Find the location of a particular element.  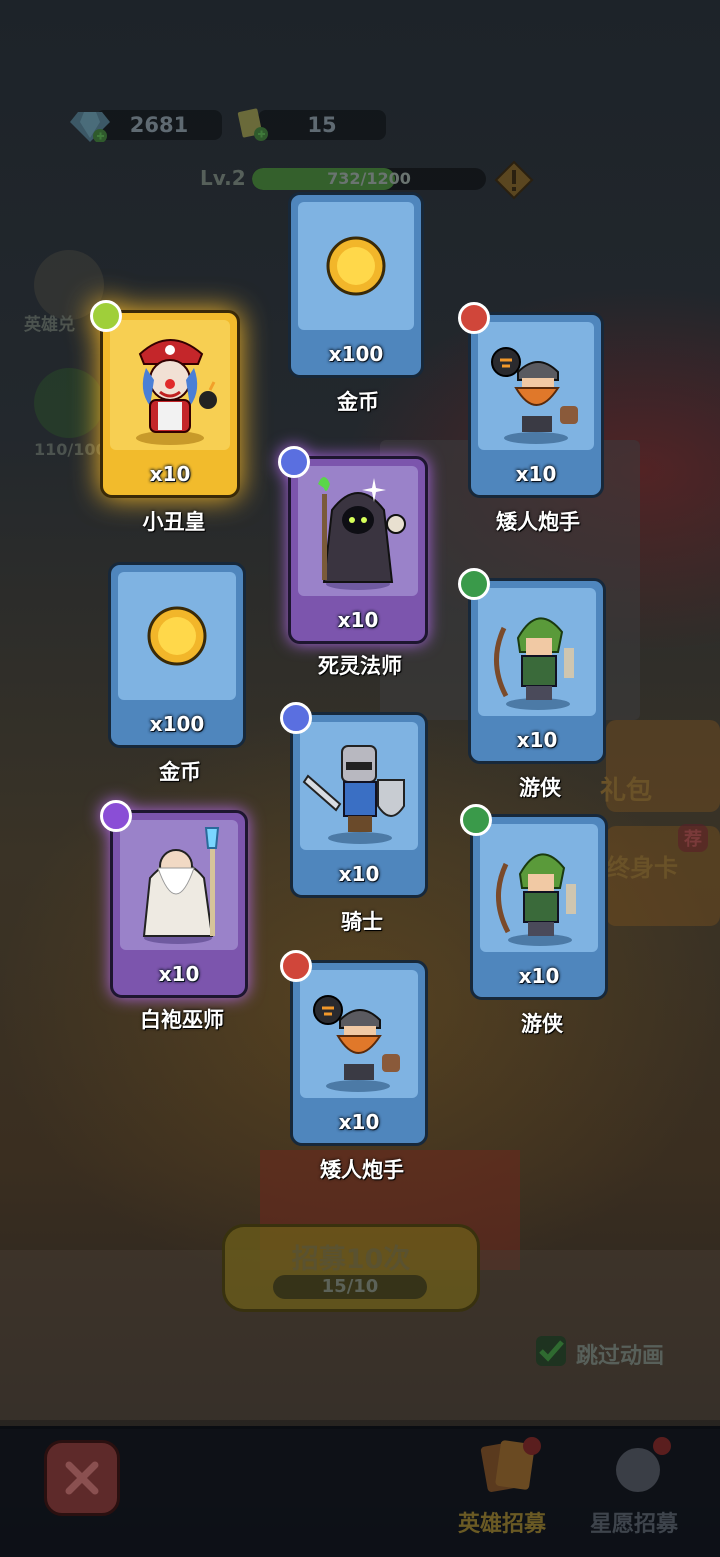

skip-animation-checkbox is located at coordinates (551, 1351).